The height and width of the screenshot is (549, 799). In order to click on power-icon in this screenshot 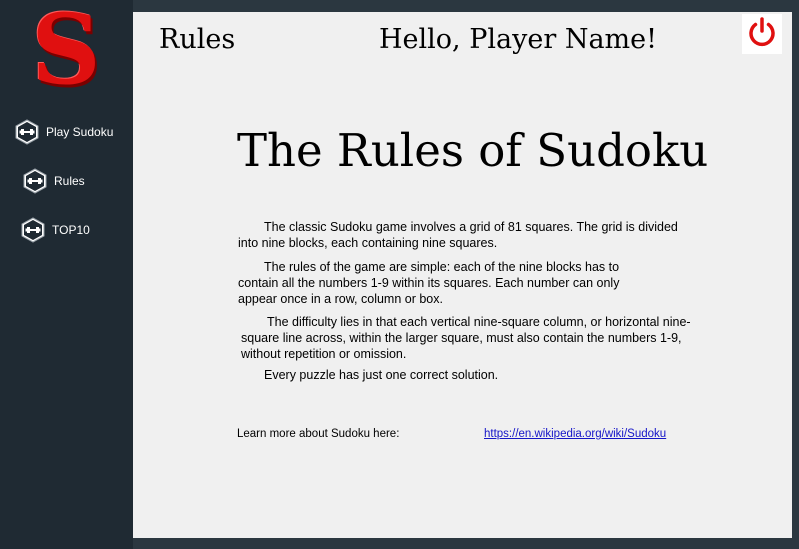, I will do `click(762, 34)`.